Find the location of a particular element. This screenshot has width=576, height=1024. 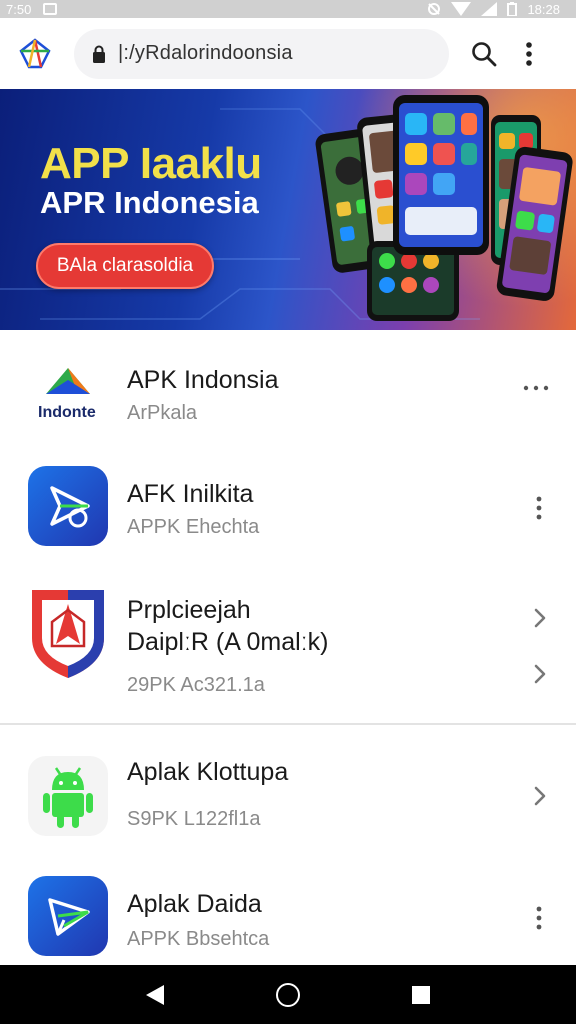

signal-icon is located at coordinates (489, 9).